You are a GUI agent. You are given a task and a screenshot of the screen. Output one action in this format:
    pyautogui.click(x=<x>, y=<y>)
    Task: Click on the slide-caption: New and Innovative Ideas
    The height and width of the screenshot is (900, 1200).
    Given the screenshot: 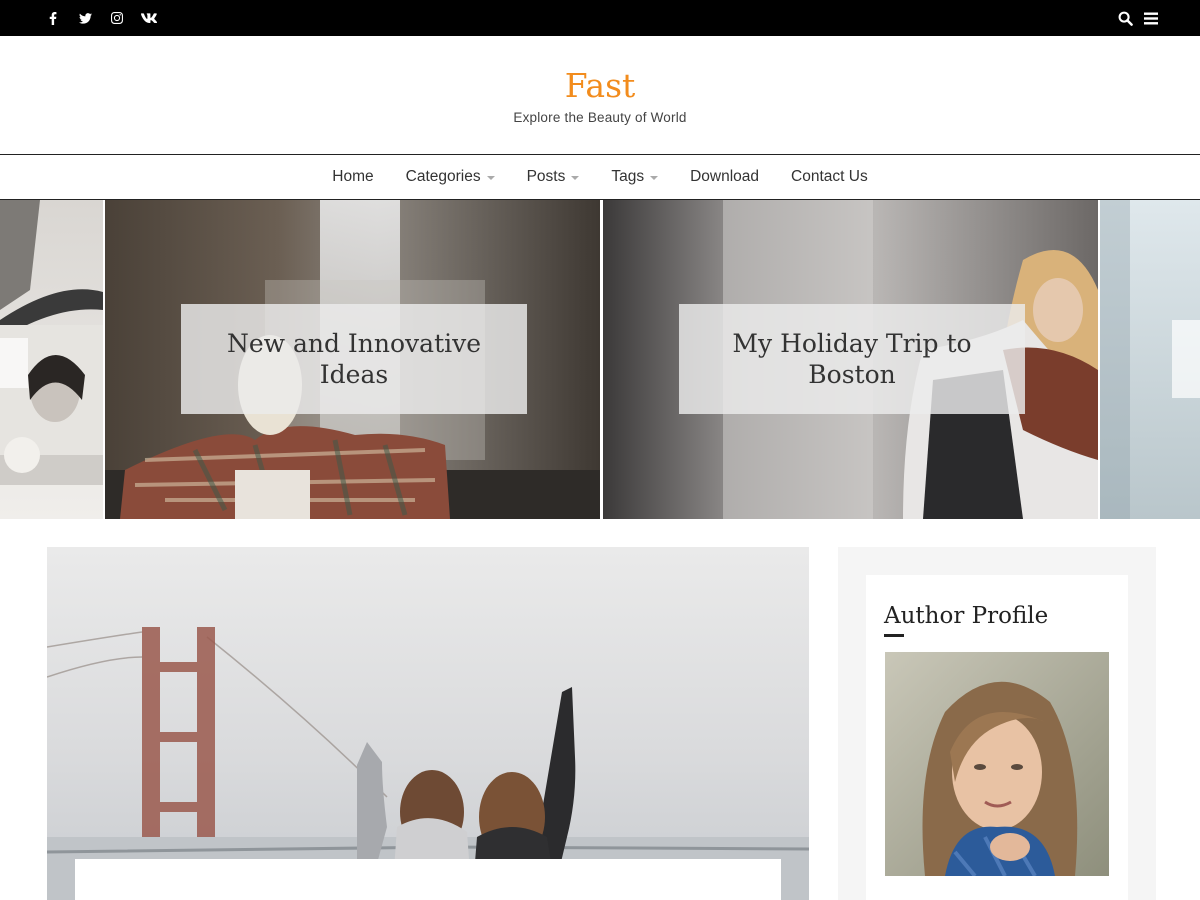 What is the action you would take?
    pyautogui.click(x=354, y=359)
    